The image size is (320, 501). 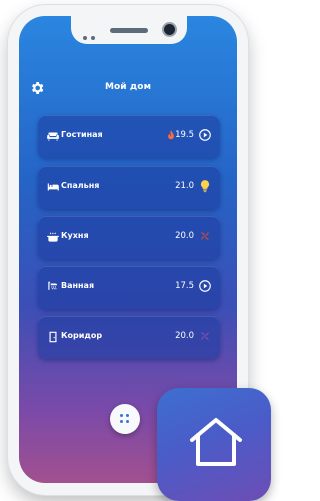 What do you see at coordinates (75, 235) in the screenshot?
I see `room-name: Кухня` at bounding box center [75, 235].